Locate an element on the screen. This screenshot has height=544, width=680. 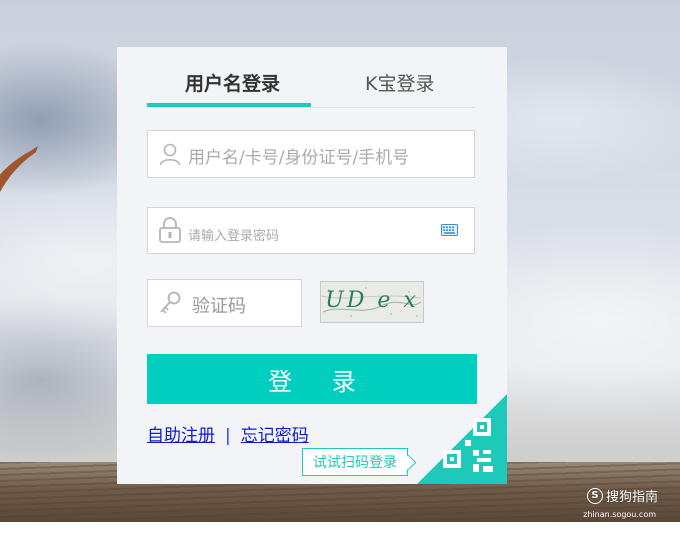
username-field: 用户名/卡号/身份证号/手机号 is located at coordinates (311, 154).